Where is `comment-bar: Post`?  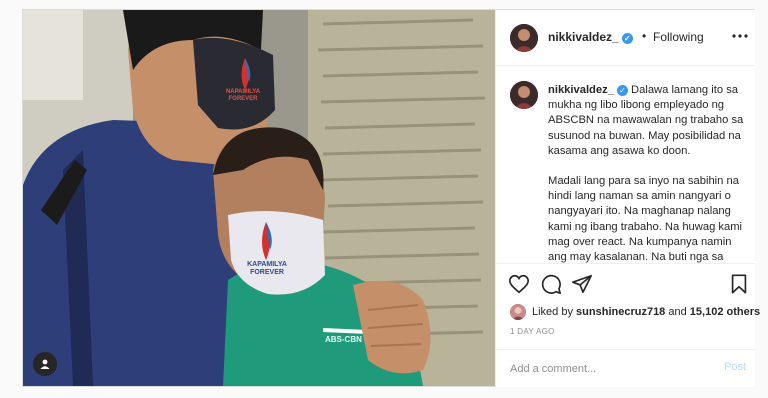
comment-bar: Post is located at coordinates (625, 368).